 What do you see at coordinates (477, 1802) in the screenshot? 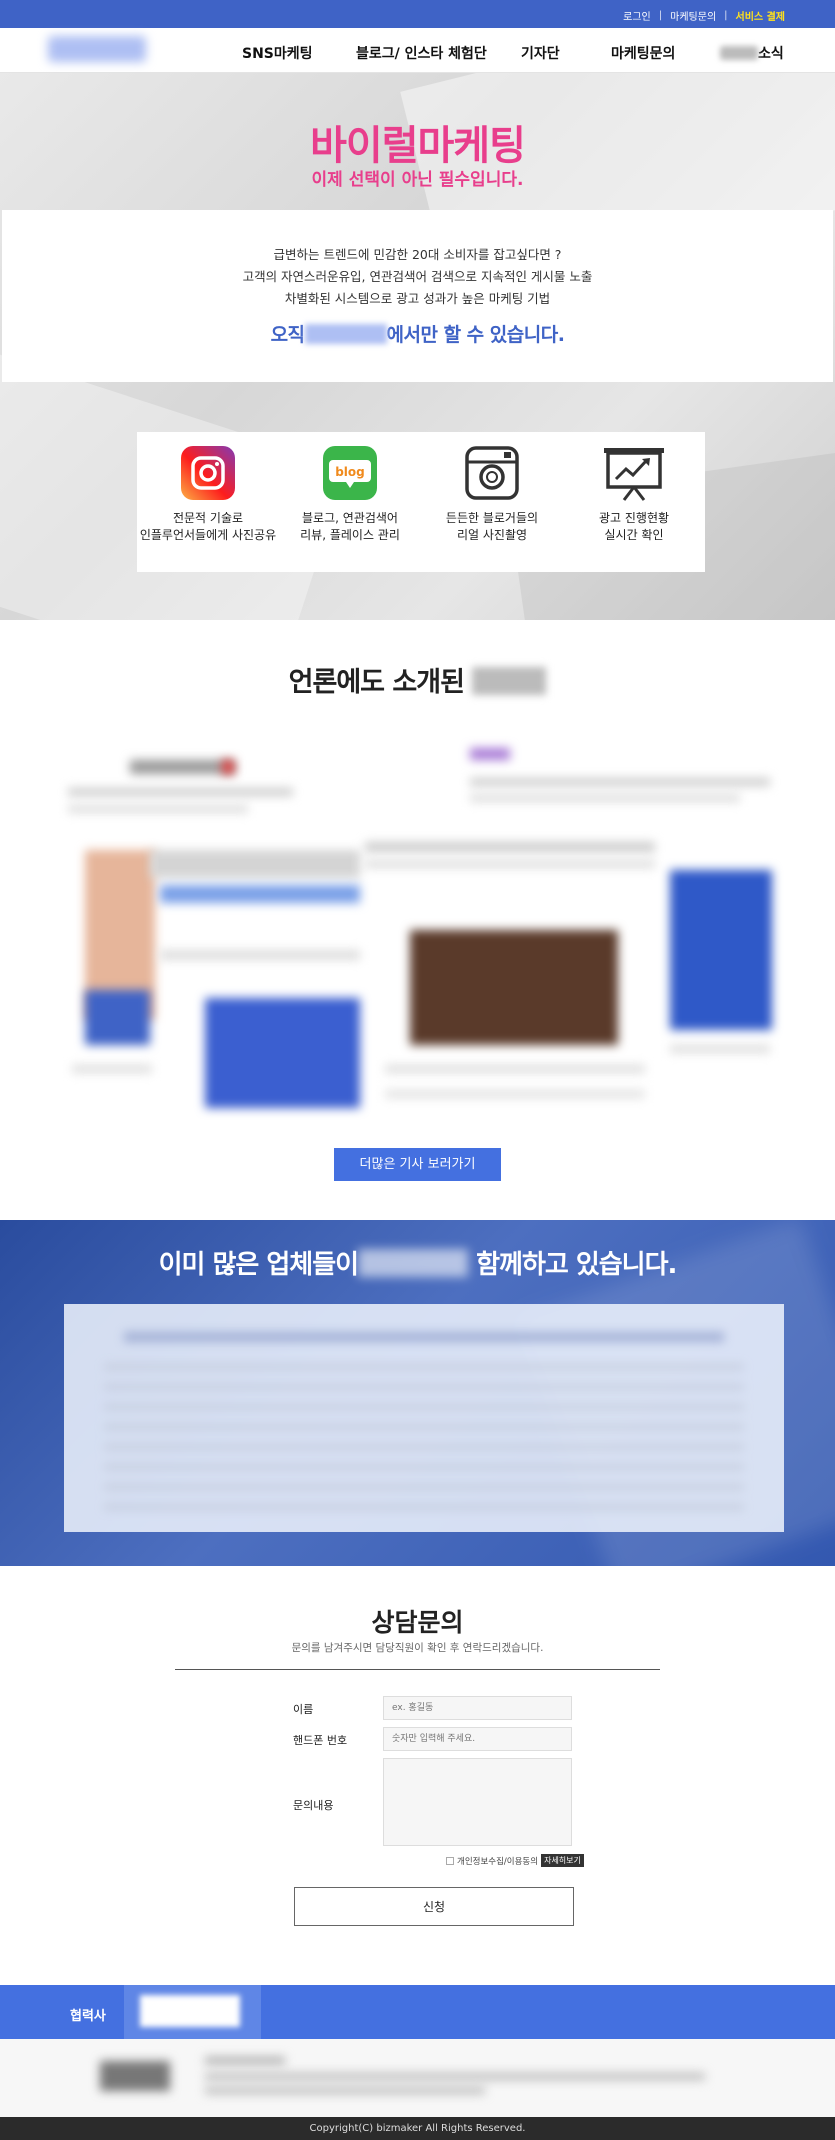
I see `inquiry-textarea` at bounding box center [477, 1802].